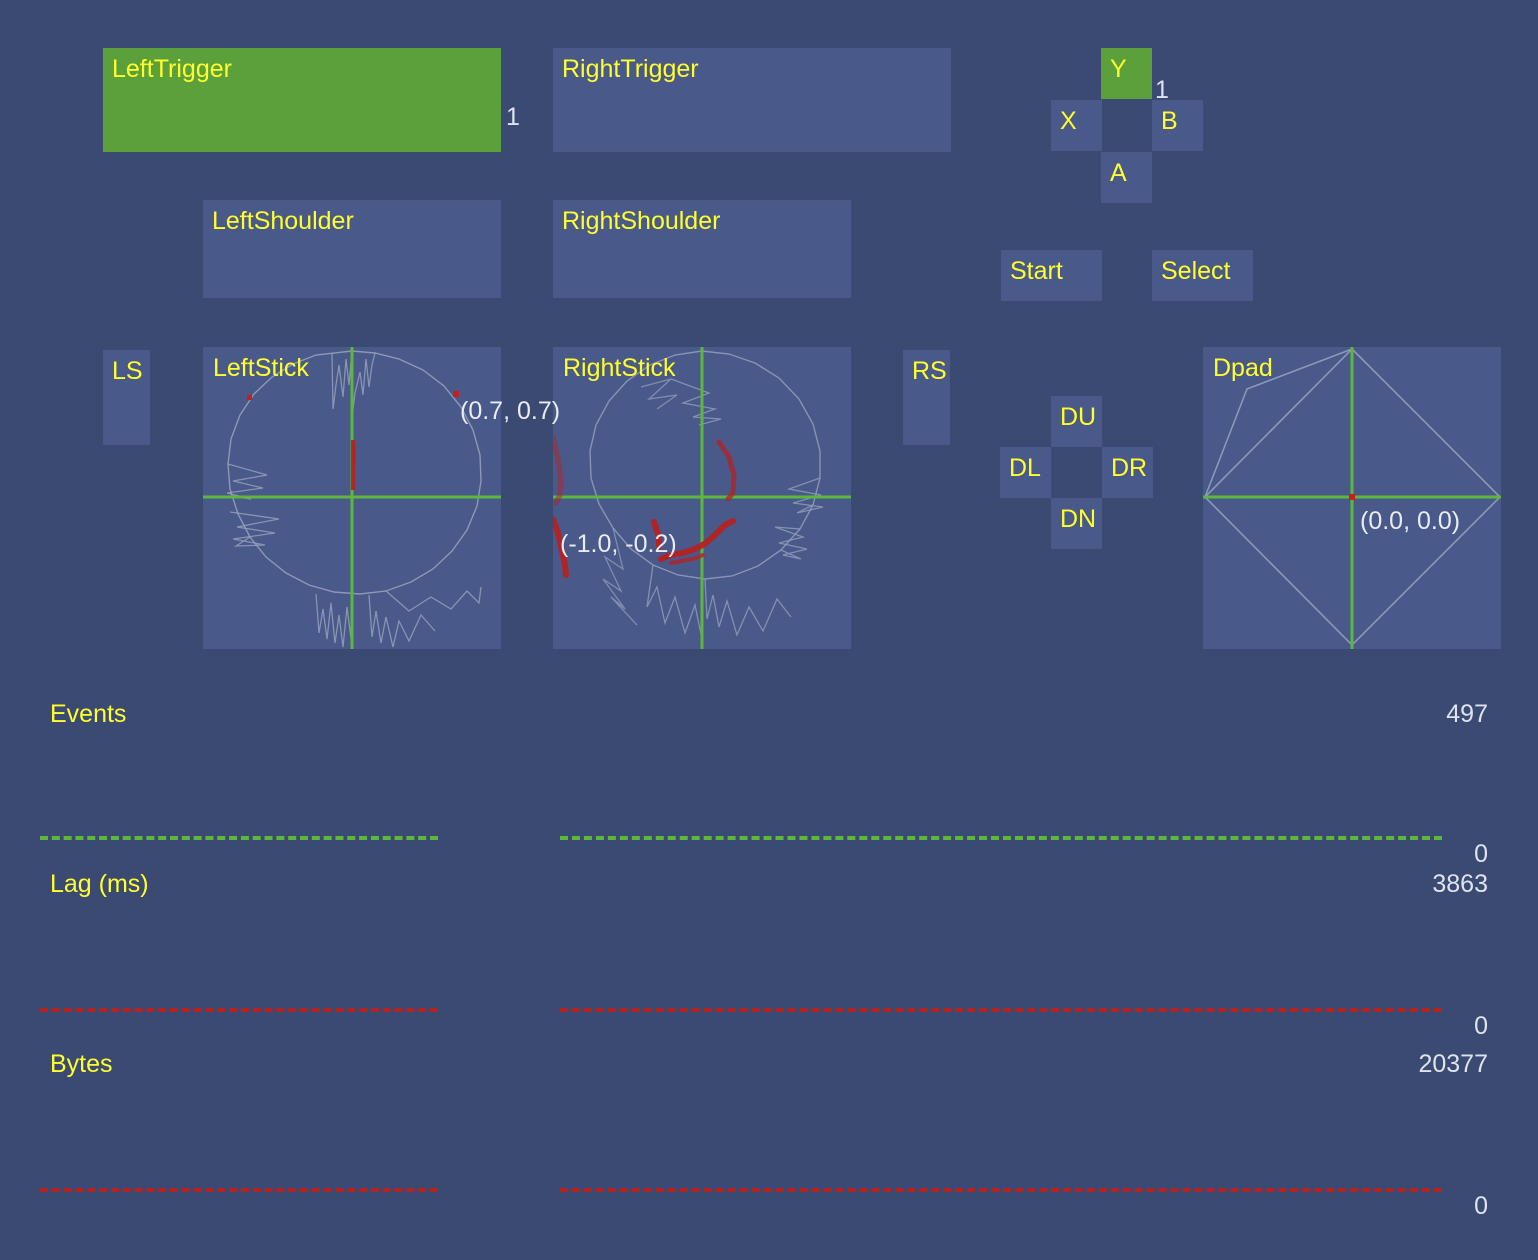 This screenshot has width=1538, height=1260. Describe the element at coordinates (618, 544) in the screenshot. I see `right-stick-coord: (-1.0, -0.2)` at that location.